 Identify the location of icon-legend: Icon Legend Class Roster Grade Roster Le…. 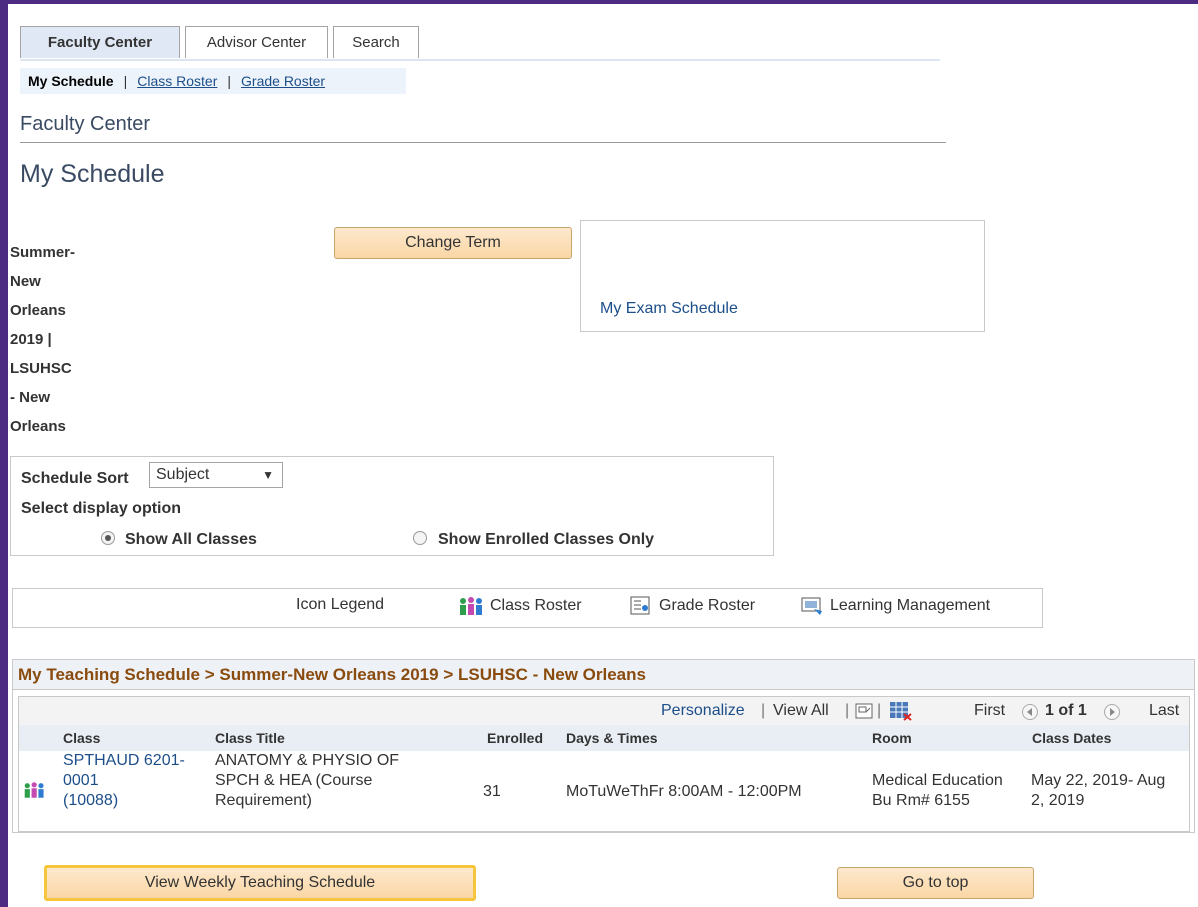
(527, 608).